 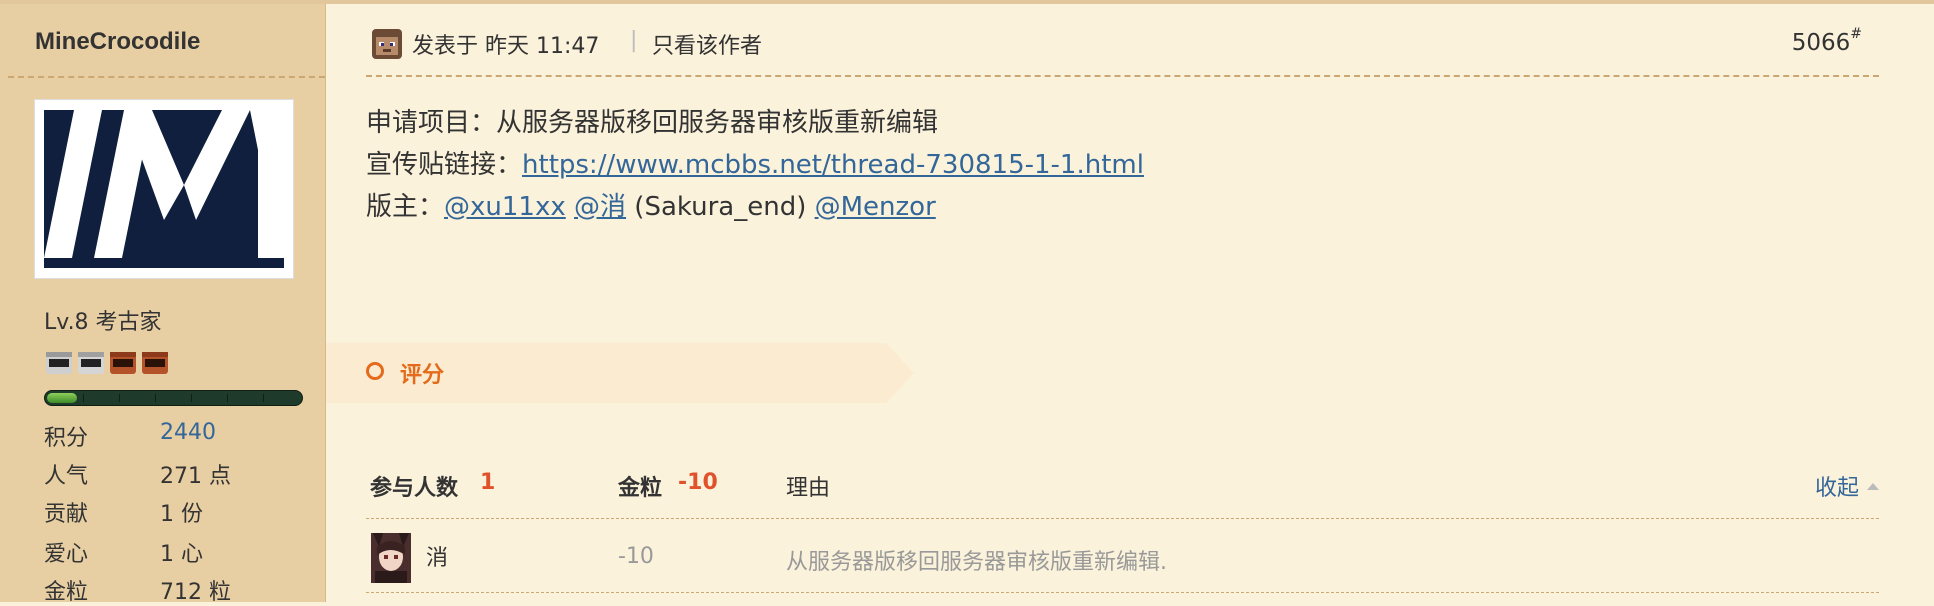 I want to click on avatar-logo-image, so click(x=164, y=189).